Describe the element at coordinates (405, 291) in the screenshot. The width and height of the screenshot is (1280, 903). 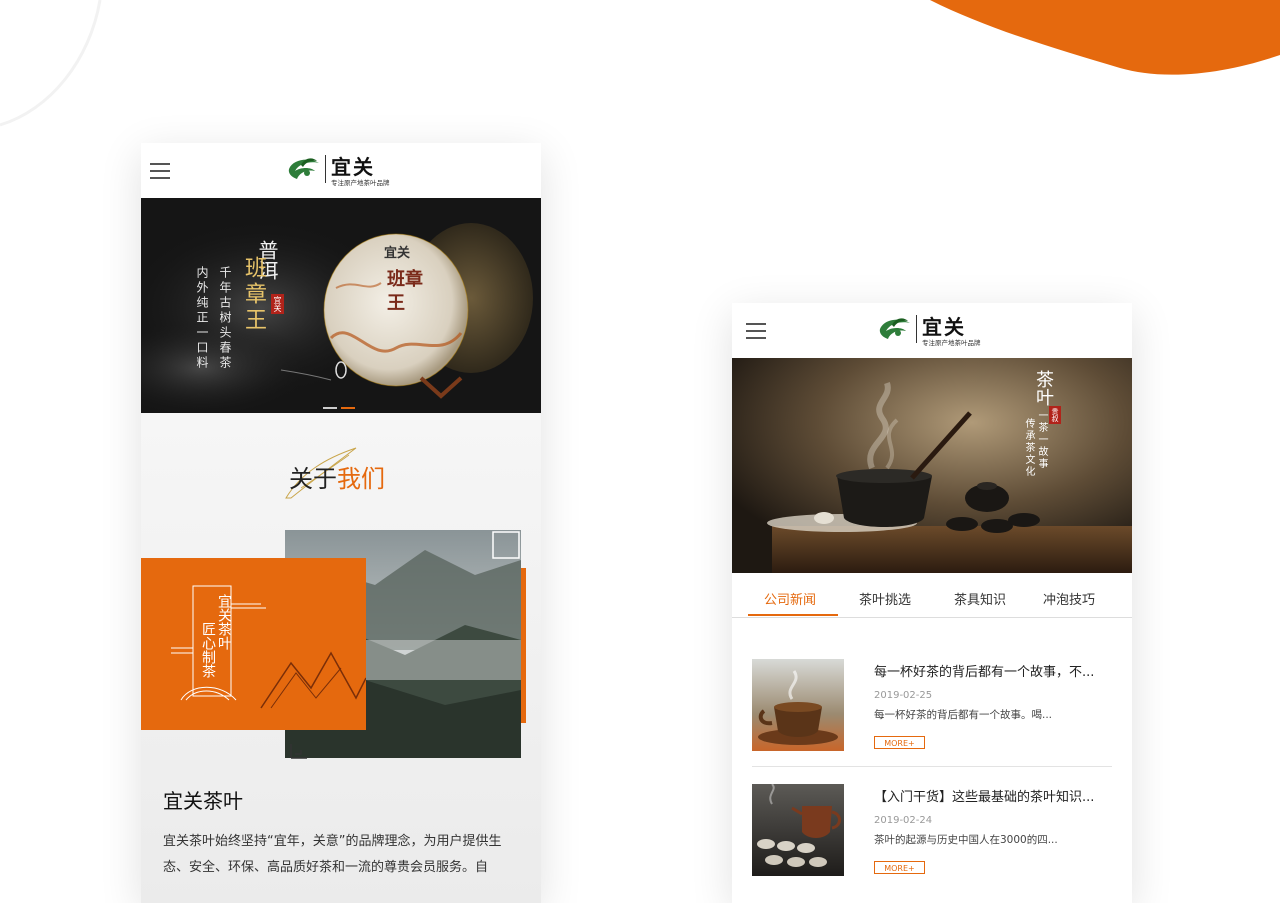
I see `cake-name: 班章王` at that location.